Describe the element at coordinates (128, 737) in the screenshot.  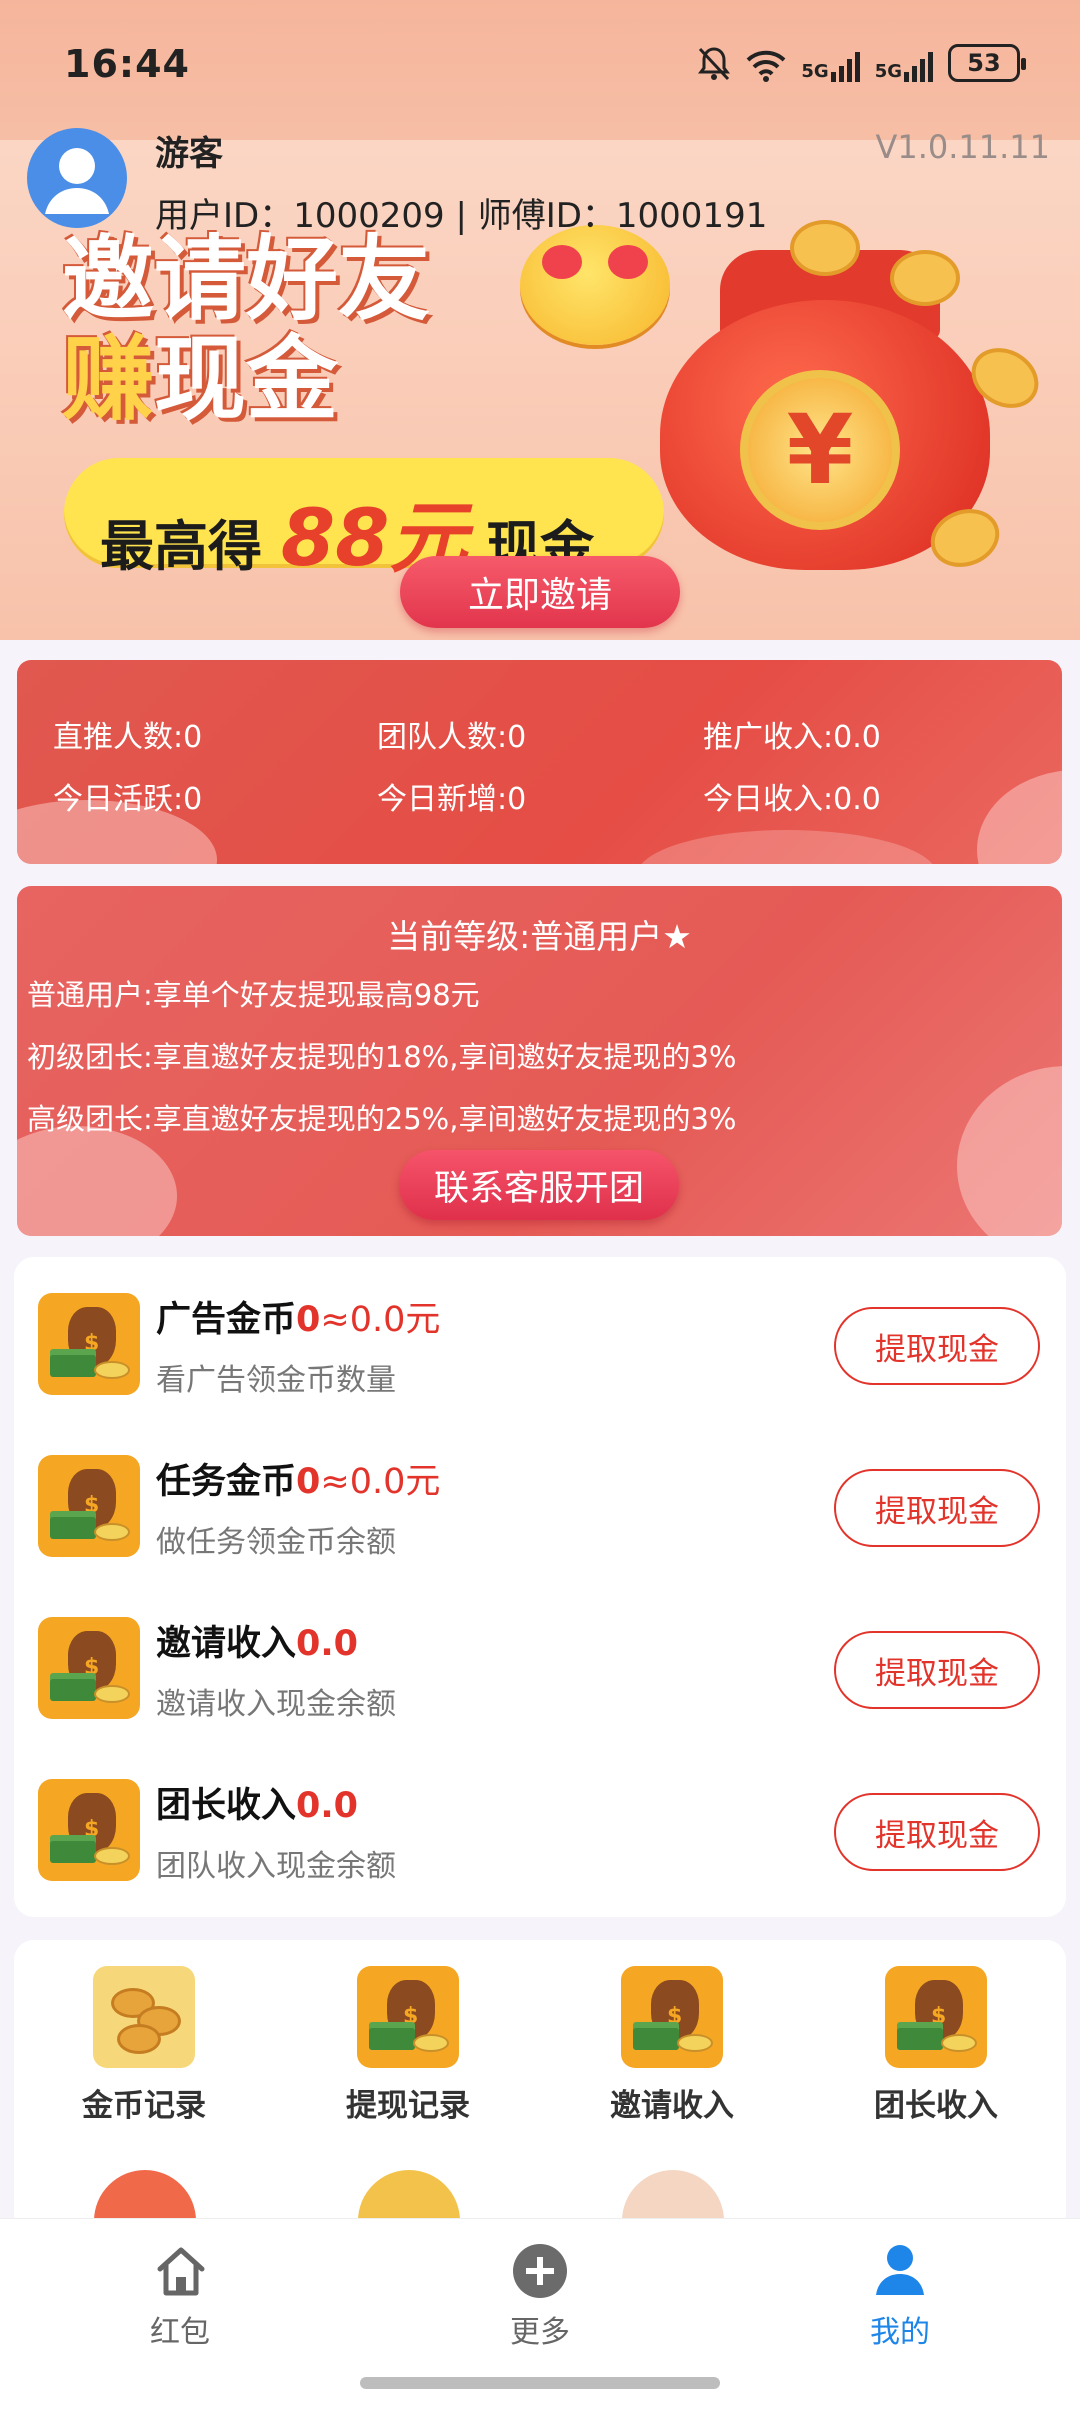
I see `stat-direct: 直推人数:0` at that location.